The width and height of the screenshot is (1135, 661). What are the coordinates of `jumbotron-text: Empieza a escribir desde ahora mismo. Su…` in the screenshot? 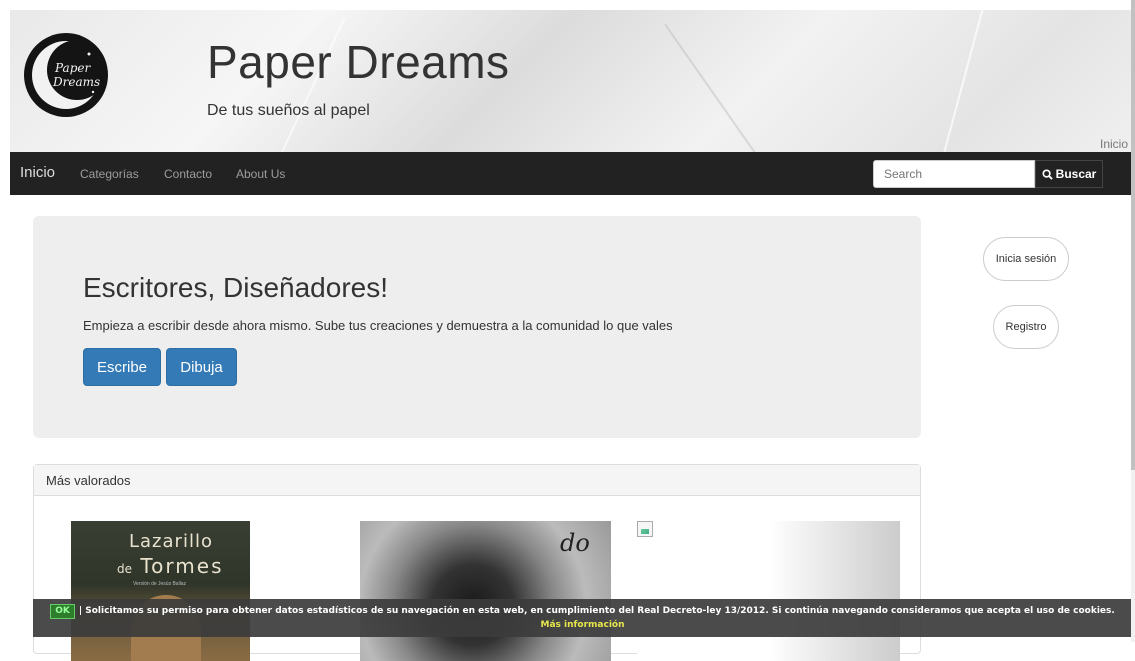 It's located at (378, 325).